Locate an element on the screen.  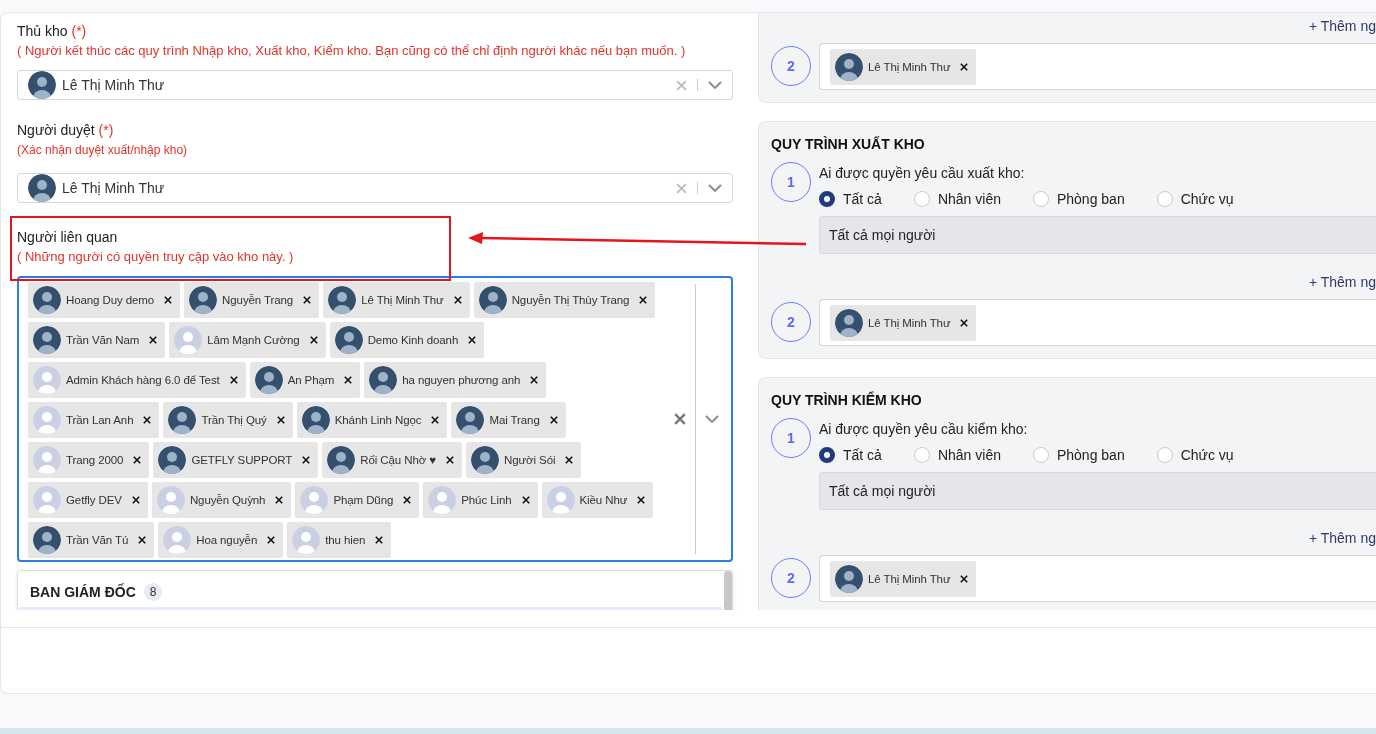
person-chip: ha nguyen phương anh is located at coordinates (455, 380).